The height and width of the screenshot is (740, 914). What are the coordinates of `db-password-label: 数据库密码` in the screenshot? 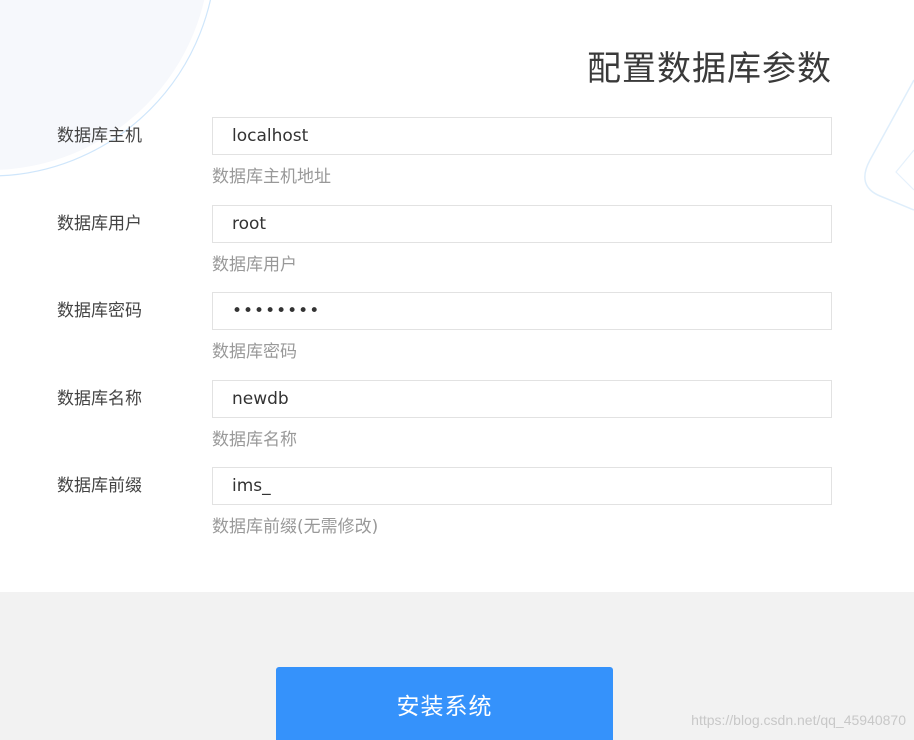 It's located at (99, 311).